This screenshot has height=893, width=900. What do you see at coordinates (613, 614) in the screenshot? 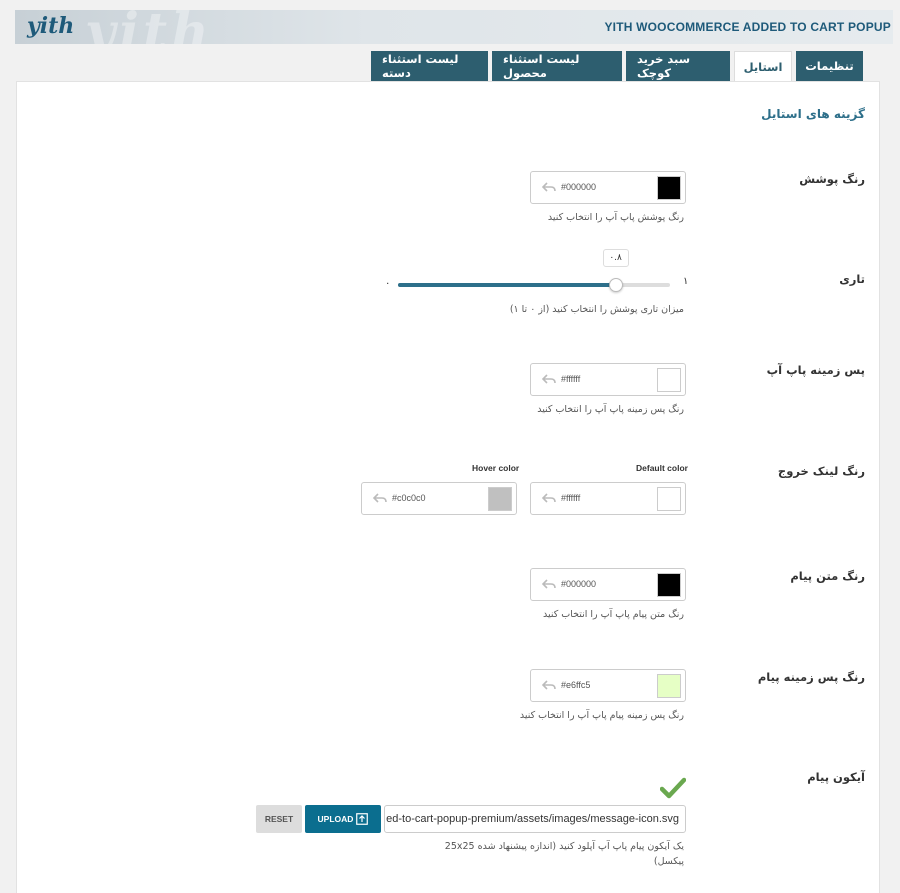
I see `message-text-desc: رنگ متن پیام پاپ آپ را انتخاب کنید` at bounding box center [613, 614].